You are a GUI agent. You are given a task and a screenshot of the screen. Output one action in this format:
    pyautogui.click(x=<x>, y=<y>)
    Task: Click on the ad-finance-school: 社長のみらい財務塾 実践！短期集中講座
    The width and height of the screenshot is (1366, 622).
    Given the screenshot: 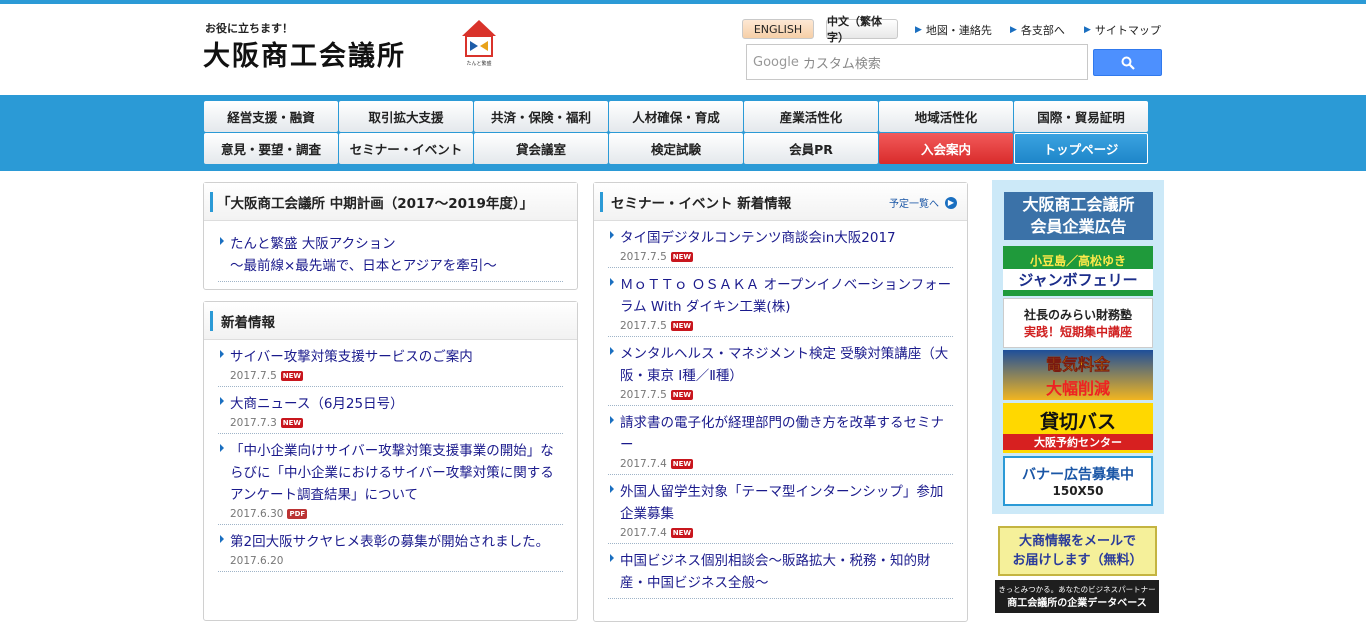 What is the action you would take?
    pyautogui.click(x=1078, y=323)
    